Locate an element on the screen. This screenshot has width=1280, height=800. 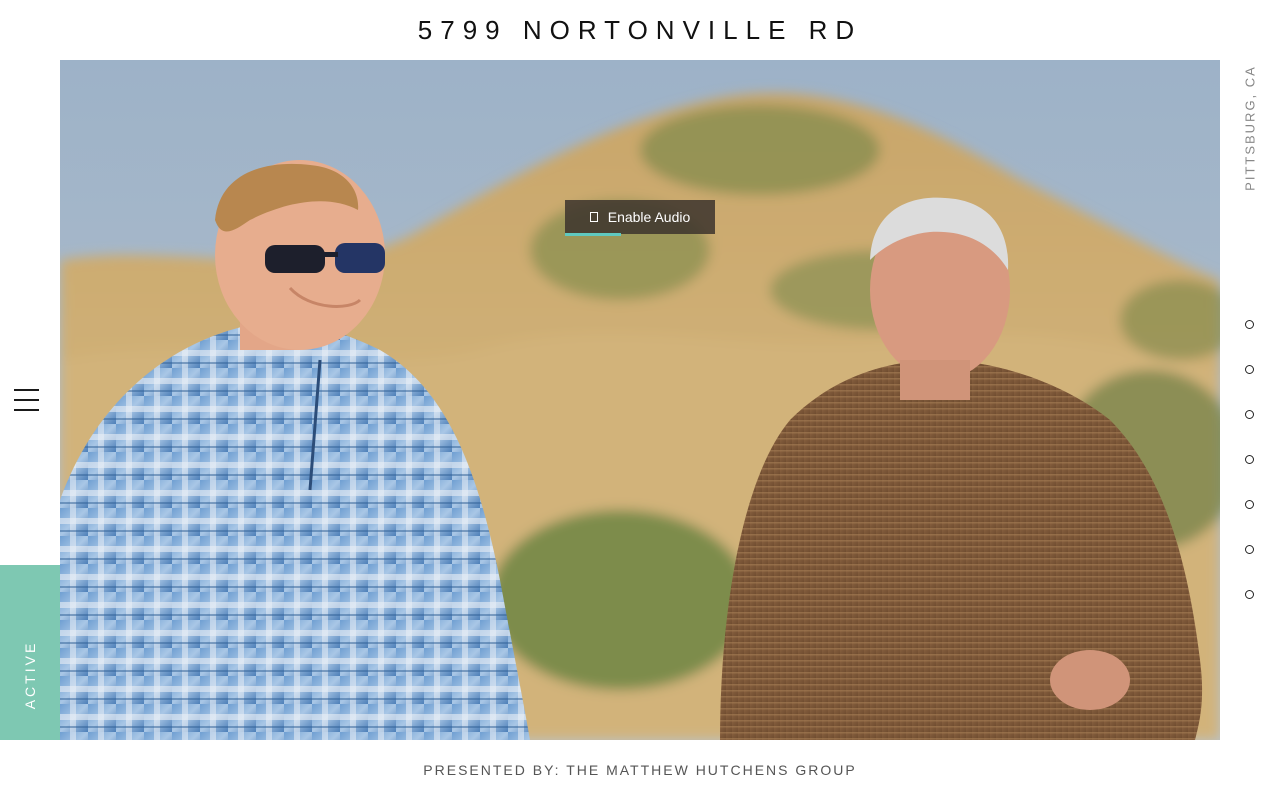
page-title: 5799 NORTONVILLE RD is located at coordinates (640, 30).